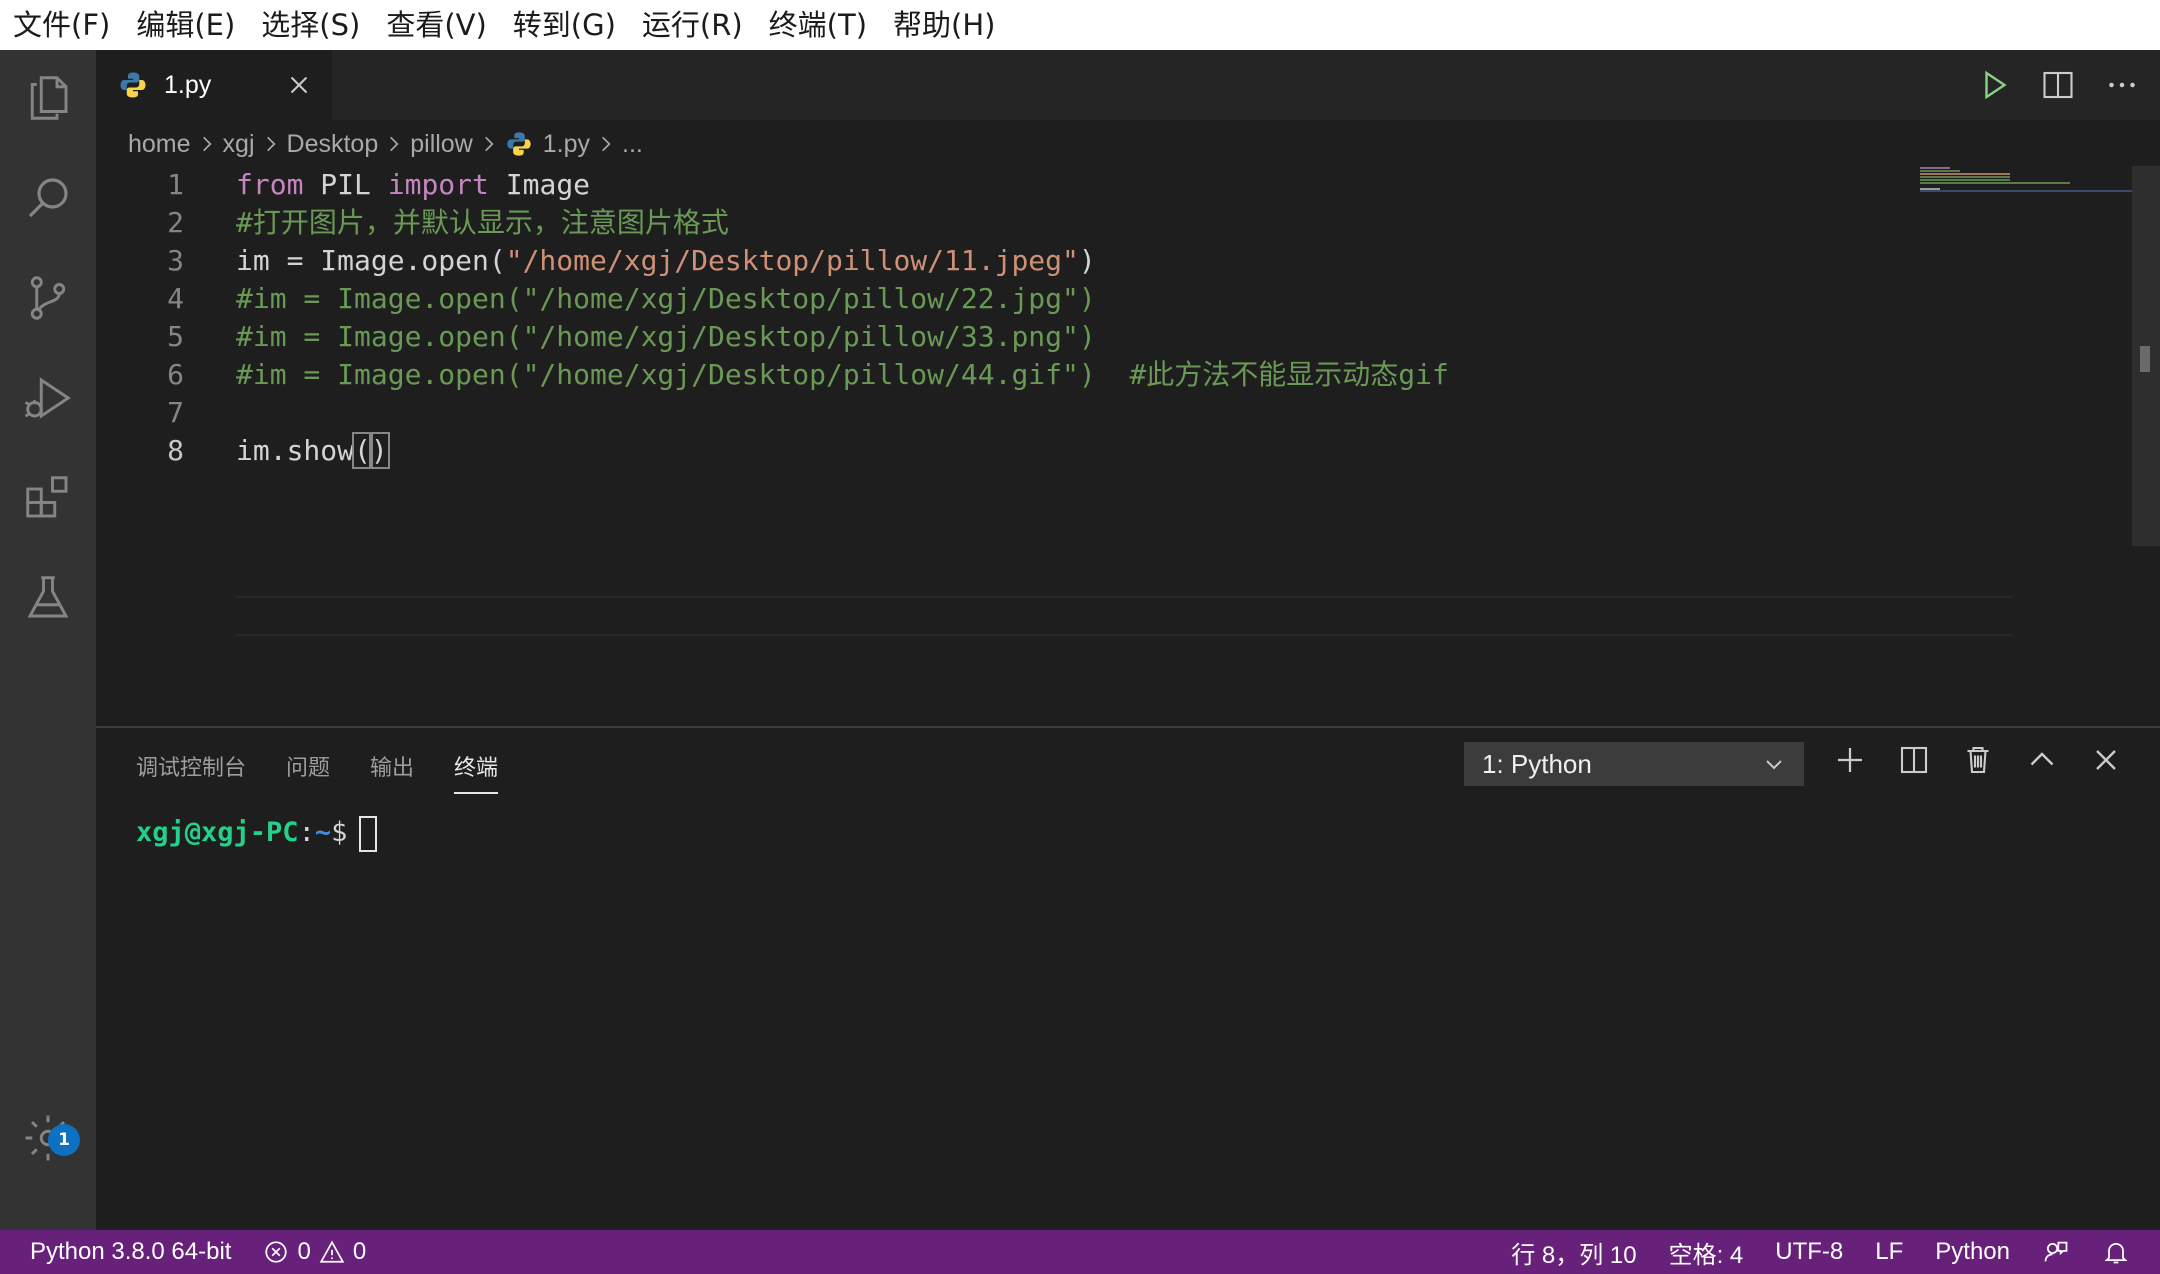 This screenshot has height=1274, width=2160. Describe the element at coordinates (48, 498) in the screenshot. I see `extensions-icon` at that location.